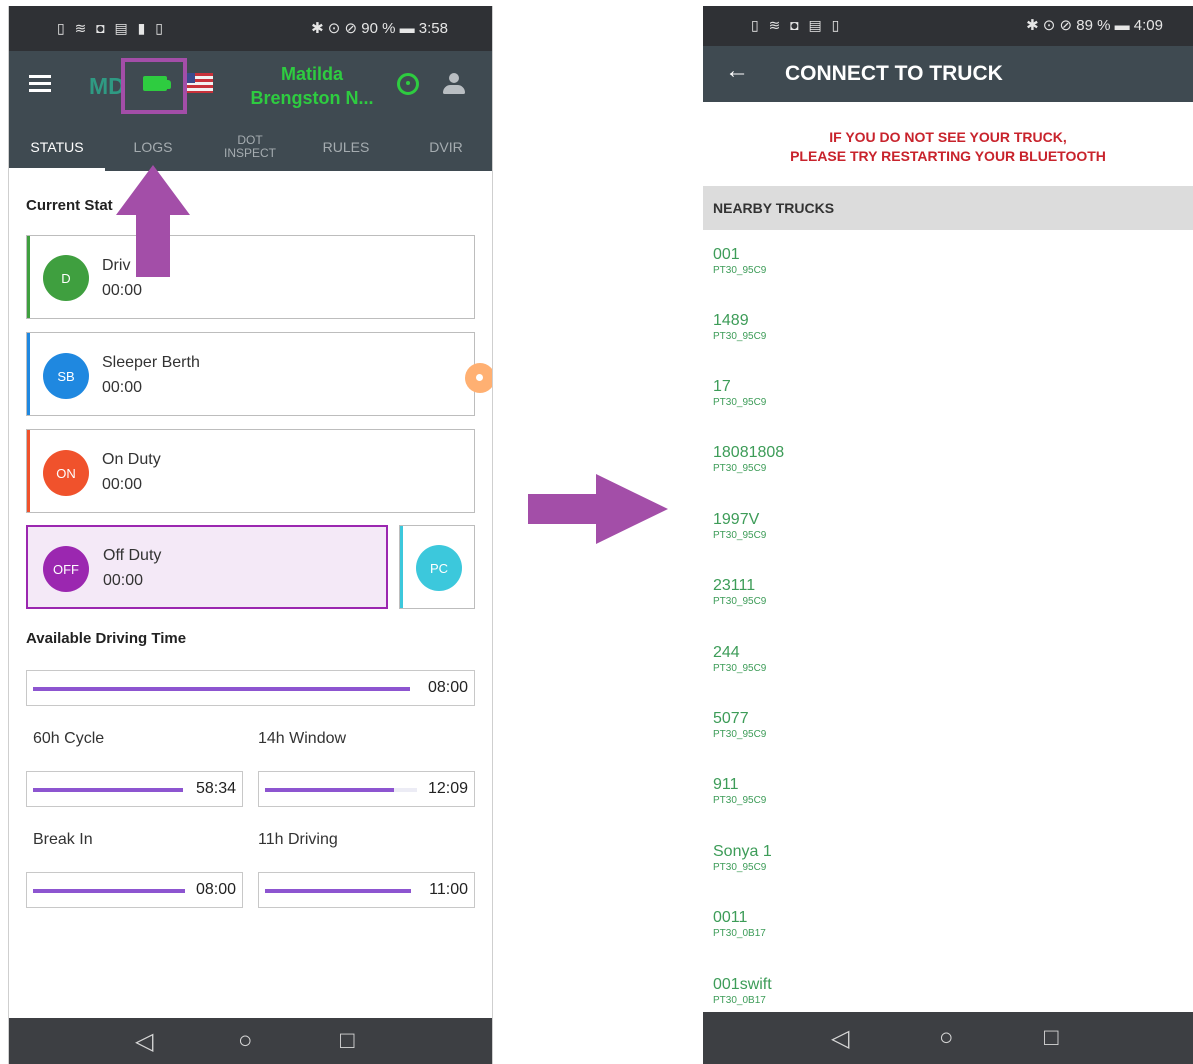 Image resolution: width=1193 pixels, height=1064 pixels. I want to click on driving-progress: 11:00, so click(366, 890).